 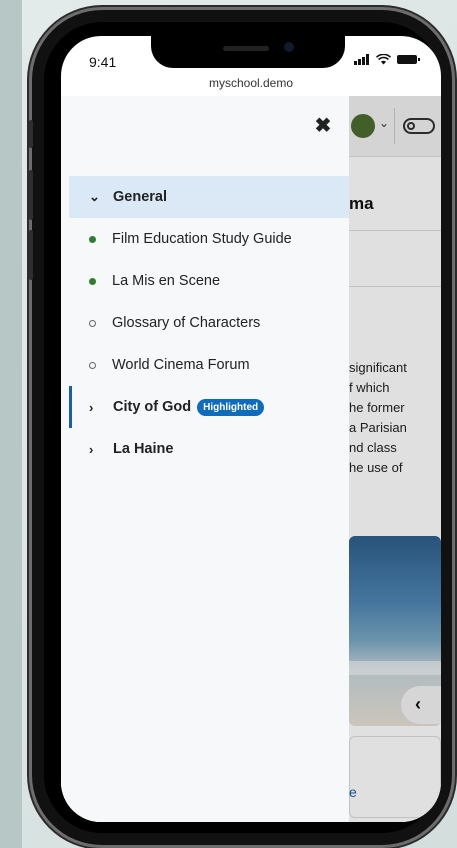 What do you see at coordinates (70, 407) in the screenshot?
I see `active-indicator` at bounding box center [70, 407].